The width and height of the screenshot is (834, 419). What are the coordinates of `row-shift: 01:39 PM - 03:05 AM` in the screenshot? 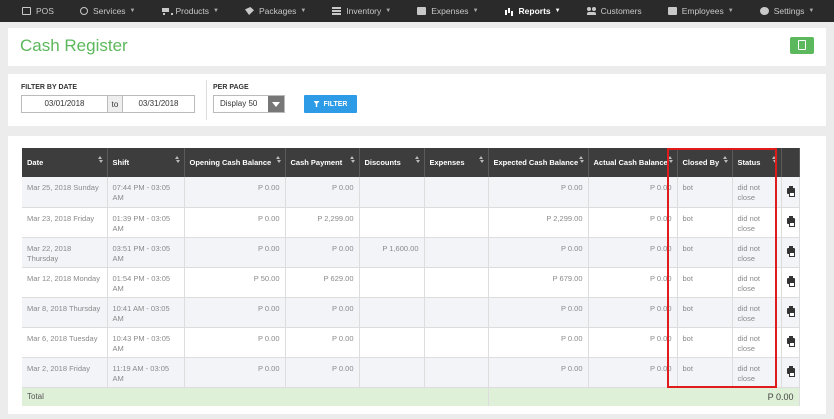 It's located at (146, 222).